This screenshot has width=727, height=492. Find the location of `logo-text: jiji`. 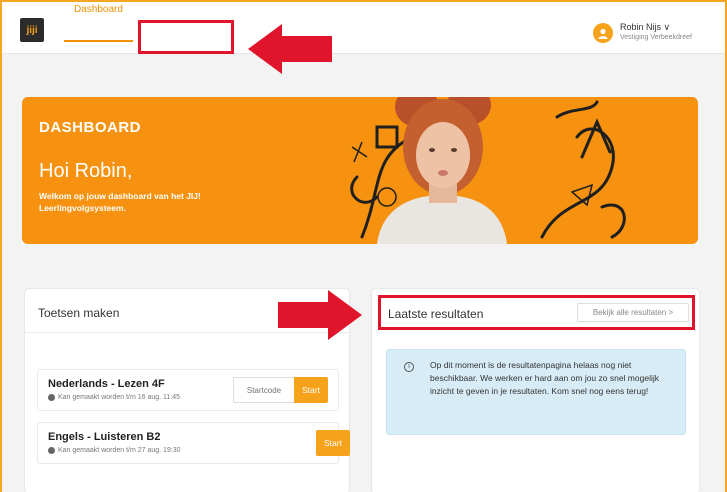

logo-text: jiji is located at coordinates (32, 30).